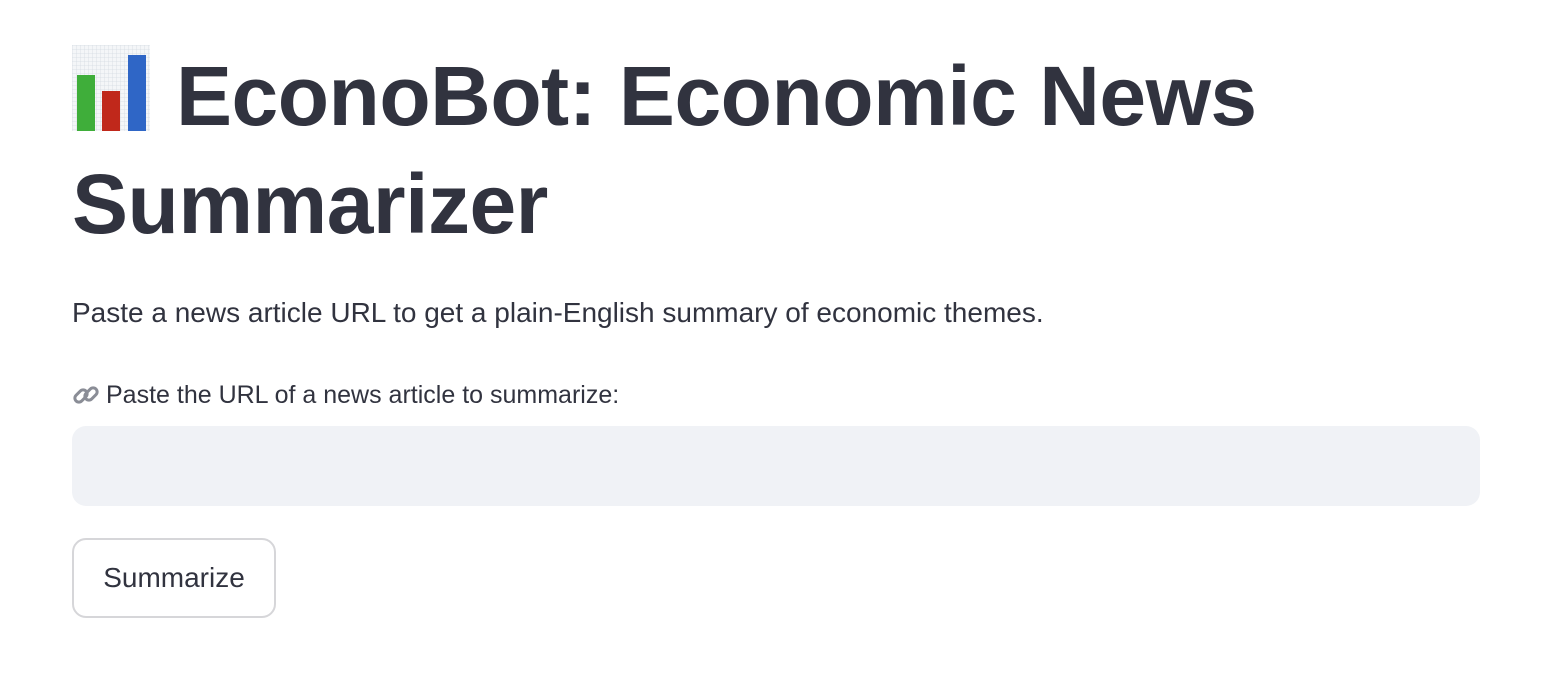  What do you see at coordinates (111, 88) in the screenshot?
I see `bar-chart-icon` at bounding box center [111, 88].